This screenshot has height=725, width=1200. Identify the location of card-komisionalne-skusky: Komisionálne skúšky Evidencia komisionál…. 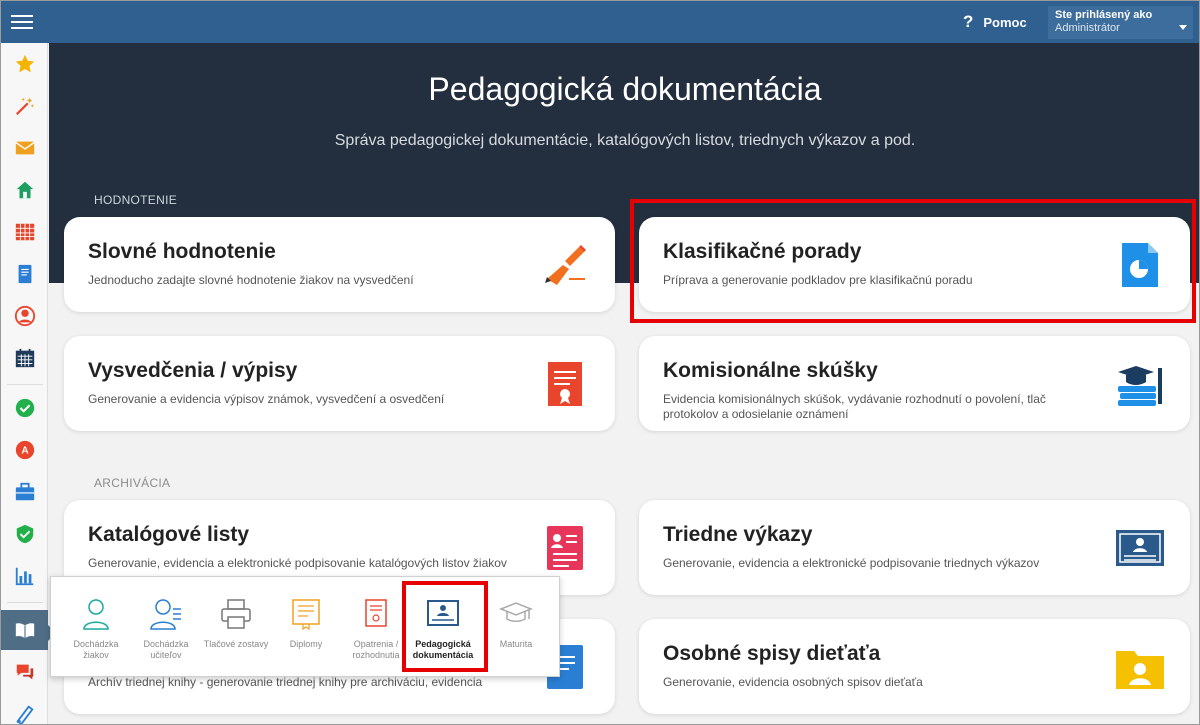
(914, 383).